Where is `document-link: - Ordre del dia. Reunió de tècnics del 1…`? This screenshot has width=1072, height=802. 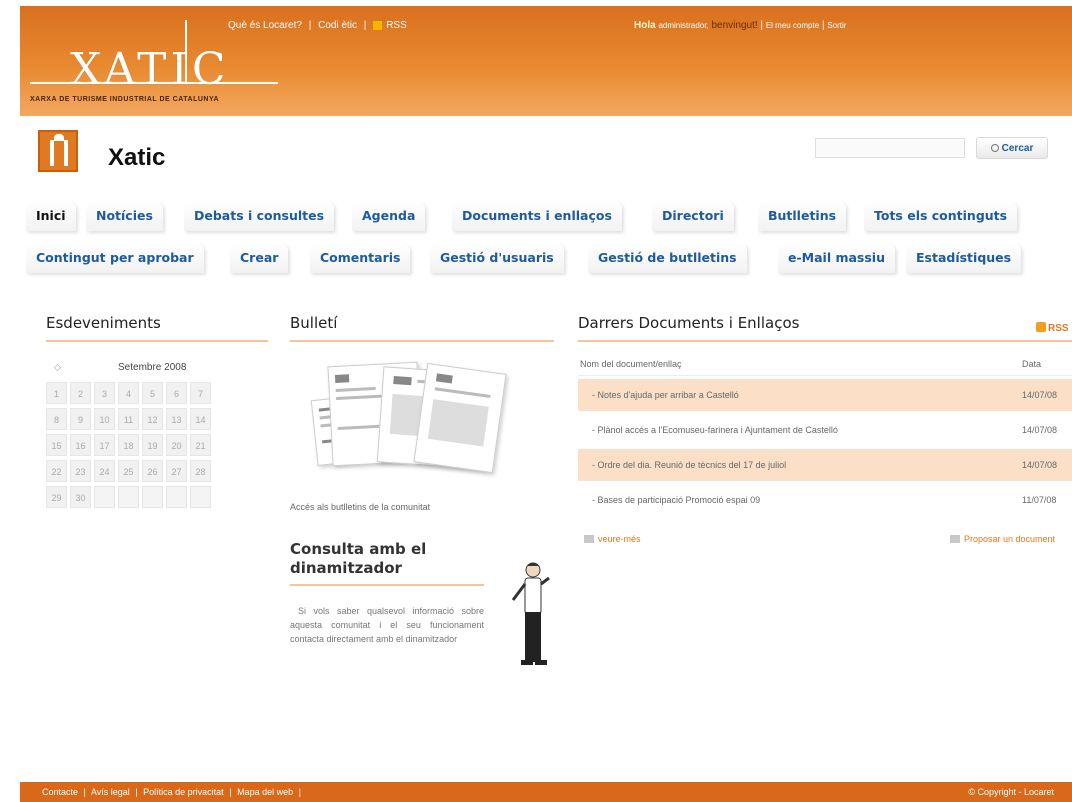 document-link: - Ordre del dia. Reunió de tècnics del 1… is located at coordinates (689, 465).